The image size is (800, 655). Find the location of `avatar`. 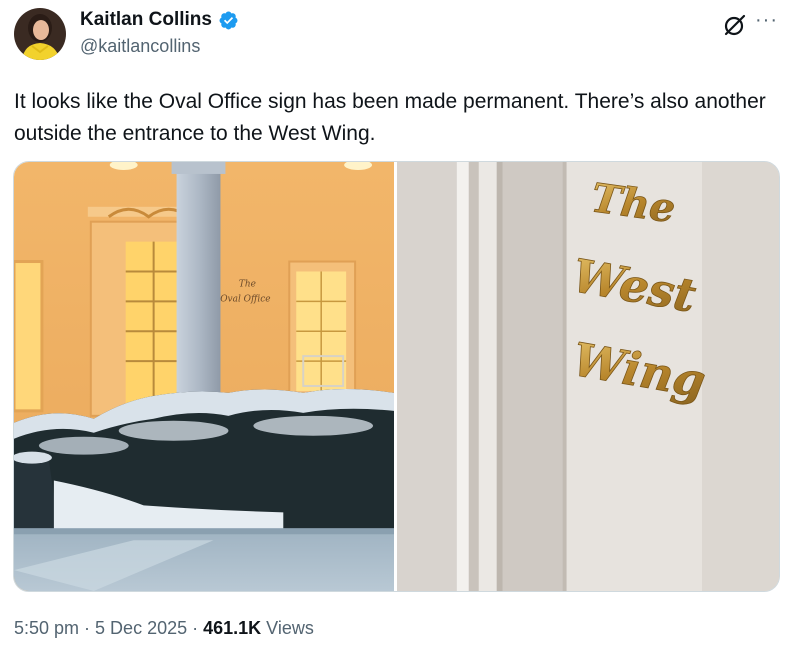

avatar is located at coordinates (40, 34).